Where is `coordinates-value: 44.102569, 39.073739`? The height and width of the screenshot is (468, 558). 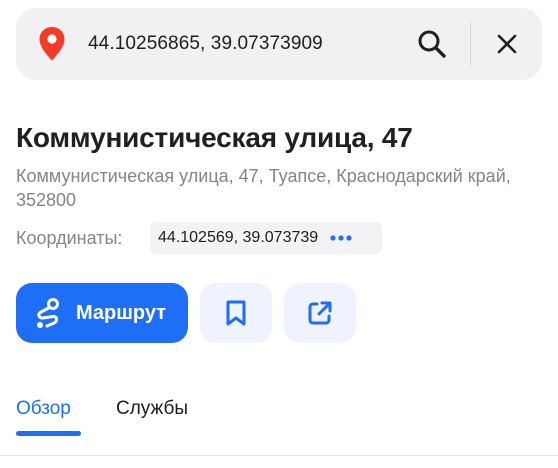
coordinates-value: 44.102569, 39.073739 is located at coordinates (238, 237).